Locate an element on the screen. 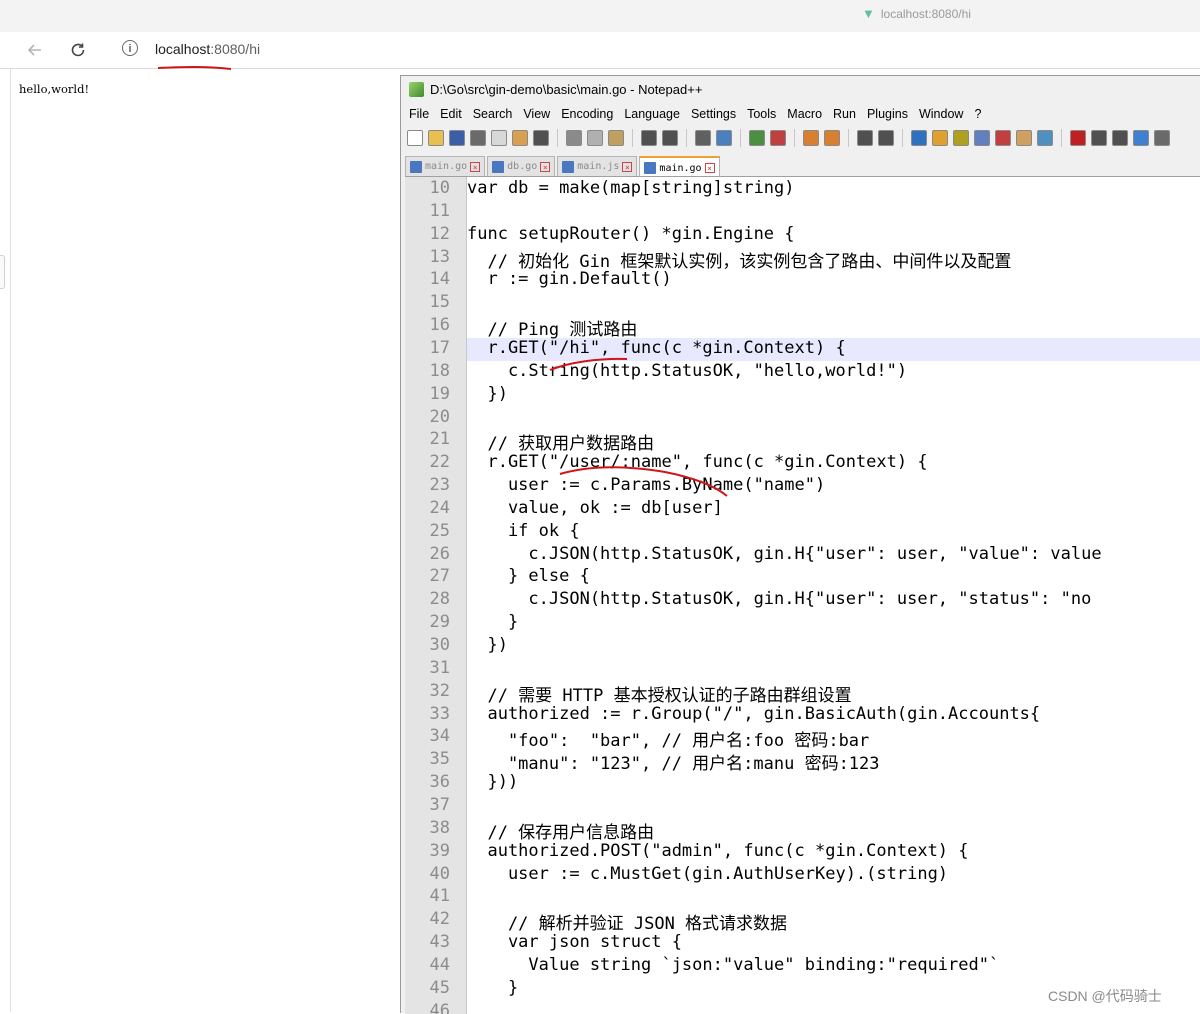 The height and width of the screenshot is (1014, 1200). document-tab: main.js× is located at coordinates (597, 166).